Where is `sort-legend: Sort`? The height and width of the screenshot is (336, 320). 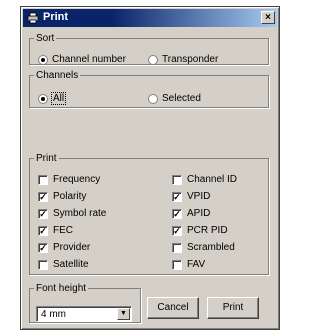 sort-legend: Sort is located at coordinates (45, 38).